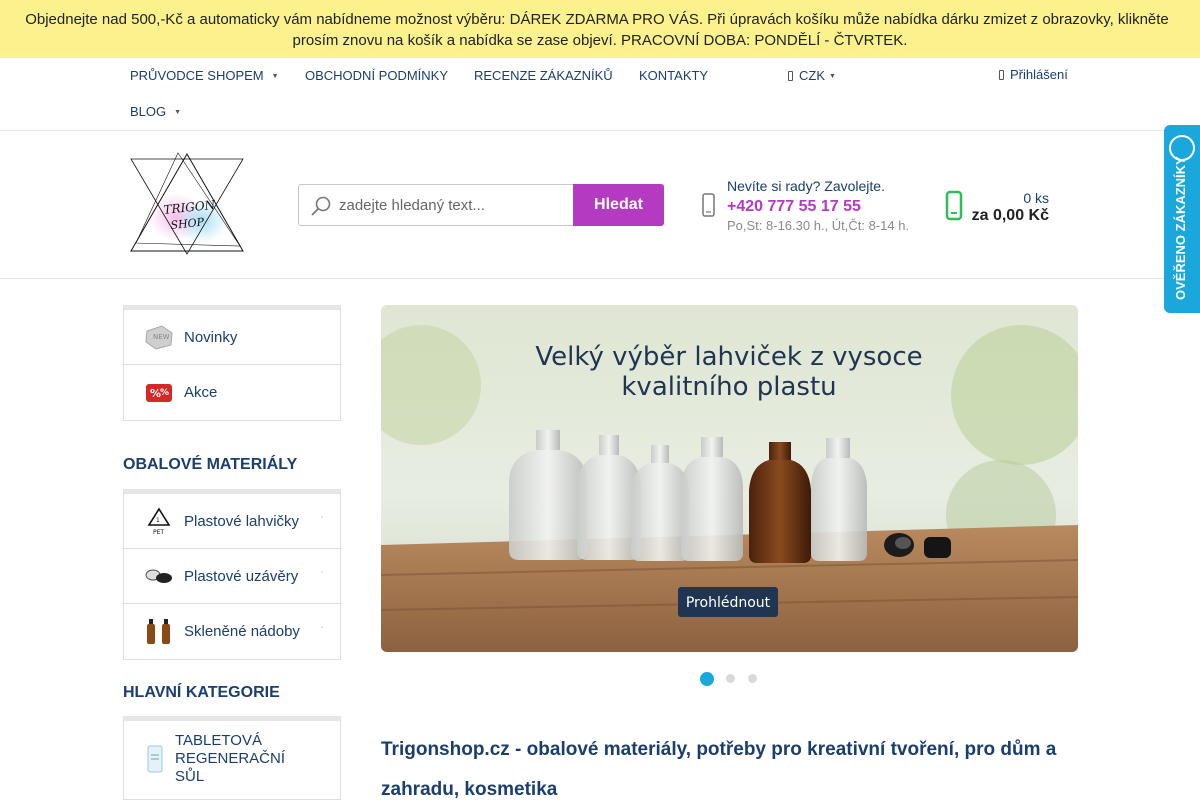 The height and width of the screenshot is (800, 1200). Describe the element at coordinates (812, 75) in the screenshot. I see `currency-selector: CZK ▼` at that location.